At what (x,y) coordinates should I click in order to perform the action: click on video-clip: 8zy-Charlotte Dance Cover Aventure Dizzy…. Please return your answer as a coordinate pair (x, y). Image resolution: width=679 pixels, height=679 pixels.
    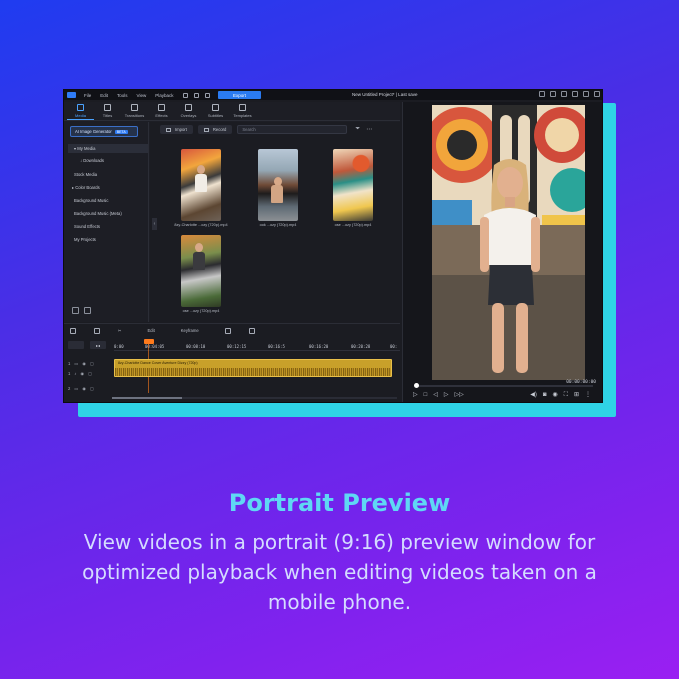
    Looking at the image, I should click on (253, 368).